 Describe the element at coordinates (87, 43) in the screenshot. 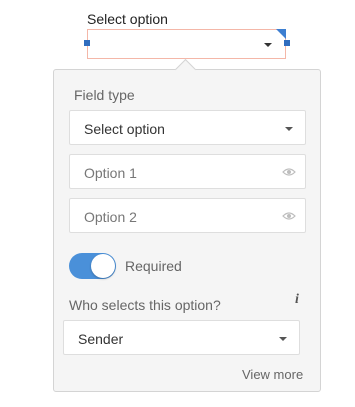

I see `resize-handle-left` at that location.